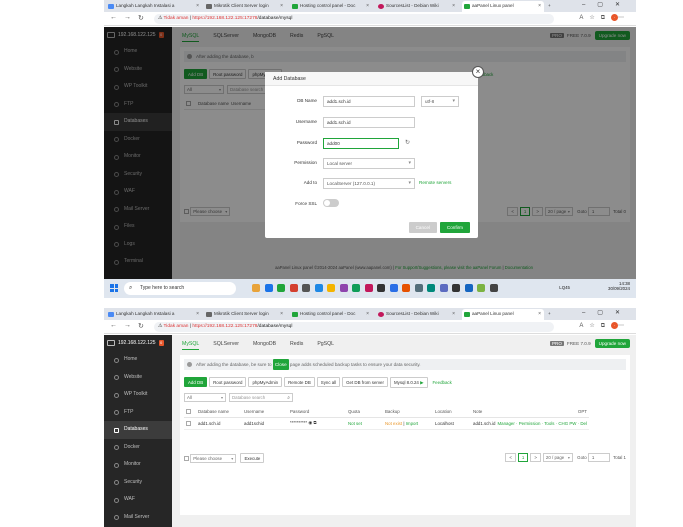 The height and width of the screenshot is (527, 683). I want to click on tab-sqlserver: SQLServer, so click(226, 345).